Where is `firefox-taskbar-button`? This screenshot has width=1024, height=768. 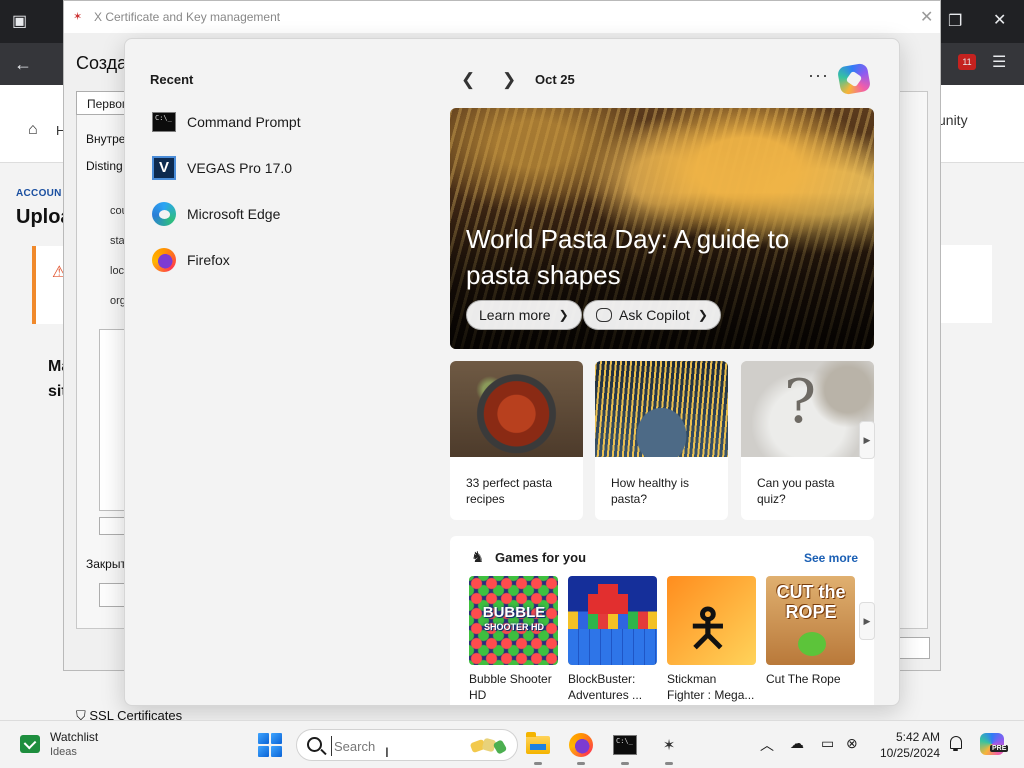
firefox-taskbar-button is located at coordinates (581, 748).